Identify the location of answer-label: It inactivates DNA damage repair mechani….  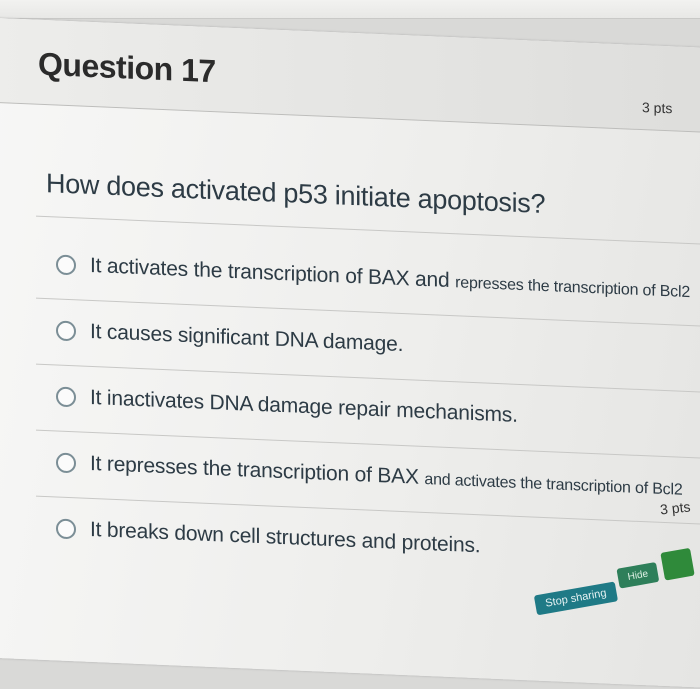
(304, 406).